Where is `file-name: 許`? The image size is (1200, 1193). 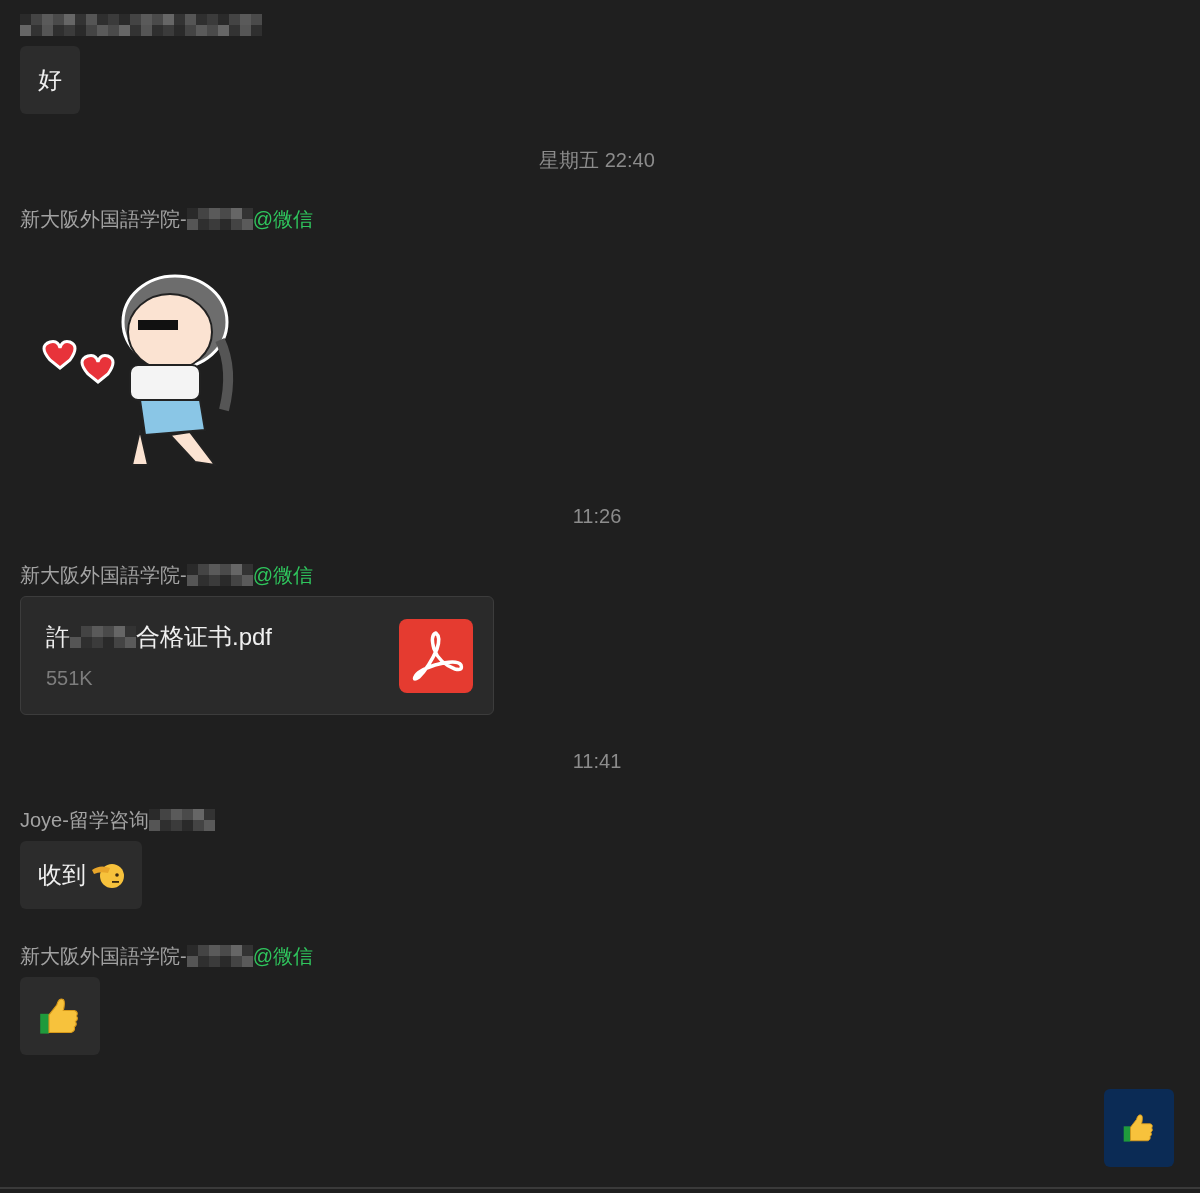
file-name: 許 is located at coordinates (58, 636).